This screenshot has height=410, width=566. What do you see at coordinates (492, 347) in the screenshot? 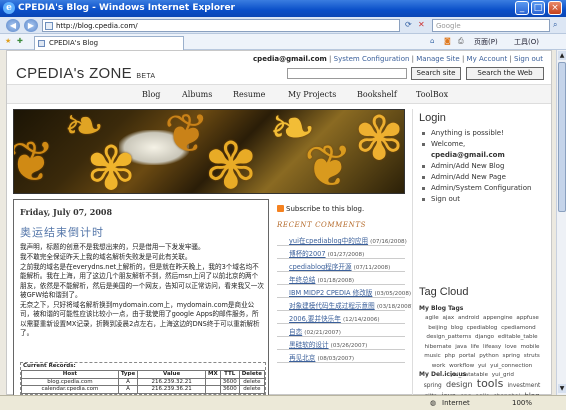
I see `tag-link: lifeasy` at bounding box center [492, 347].